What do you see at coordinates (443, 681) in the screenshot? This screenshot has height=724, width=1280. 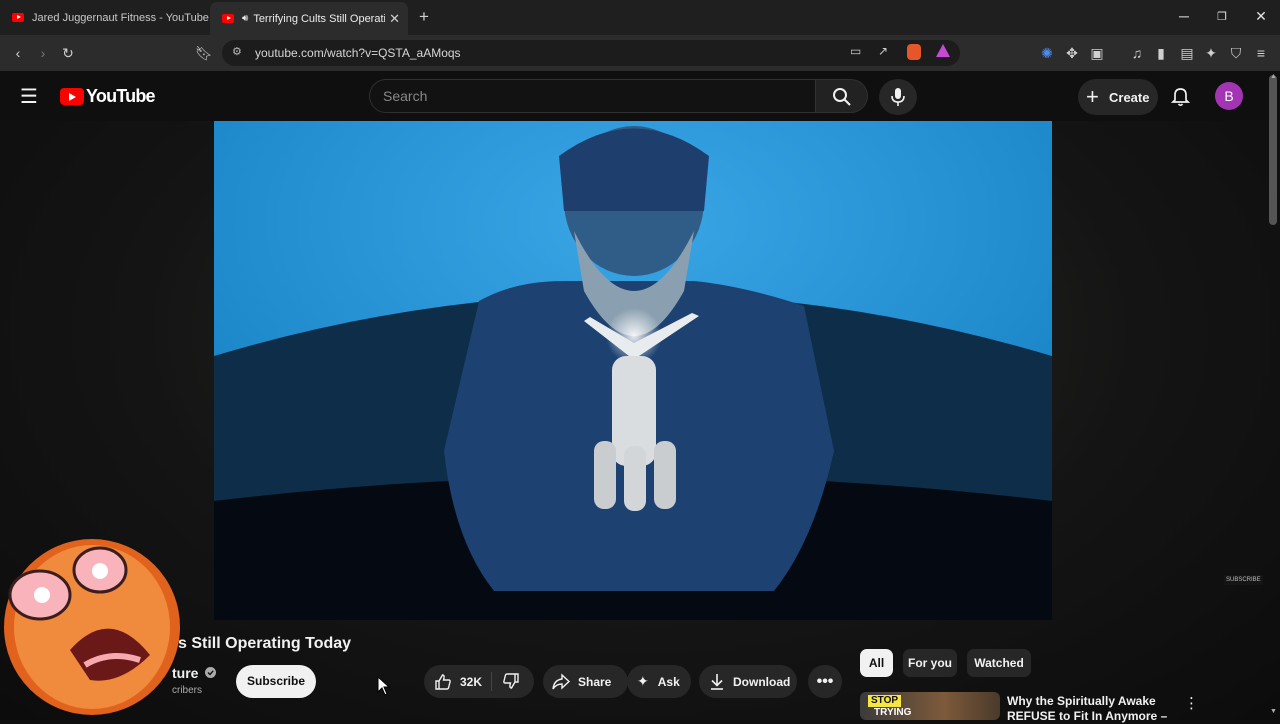 I see `thumbs-up-icon` at bounding box center [443, 681].